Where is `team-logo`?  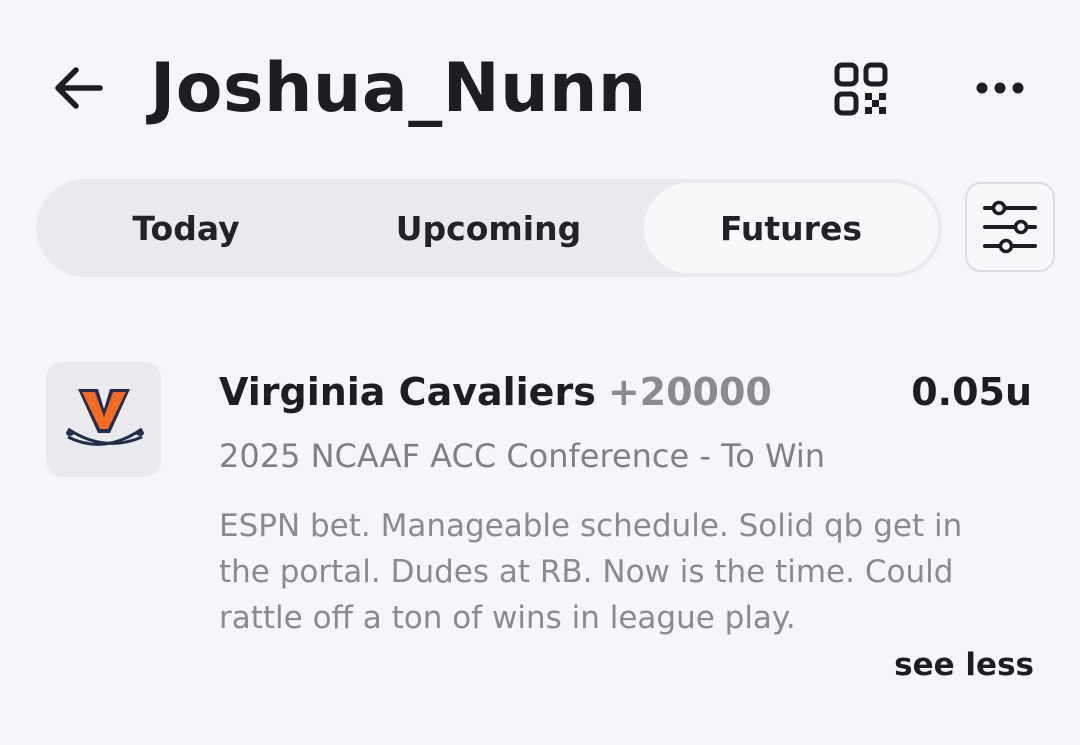 team-logo is located at coordinates (103, 419).